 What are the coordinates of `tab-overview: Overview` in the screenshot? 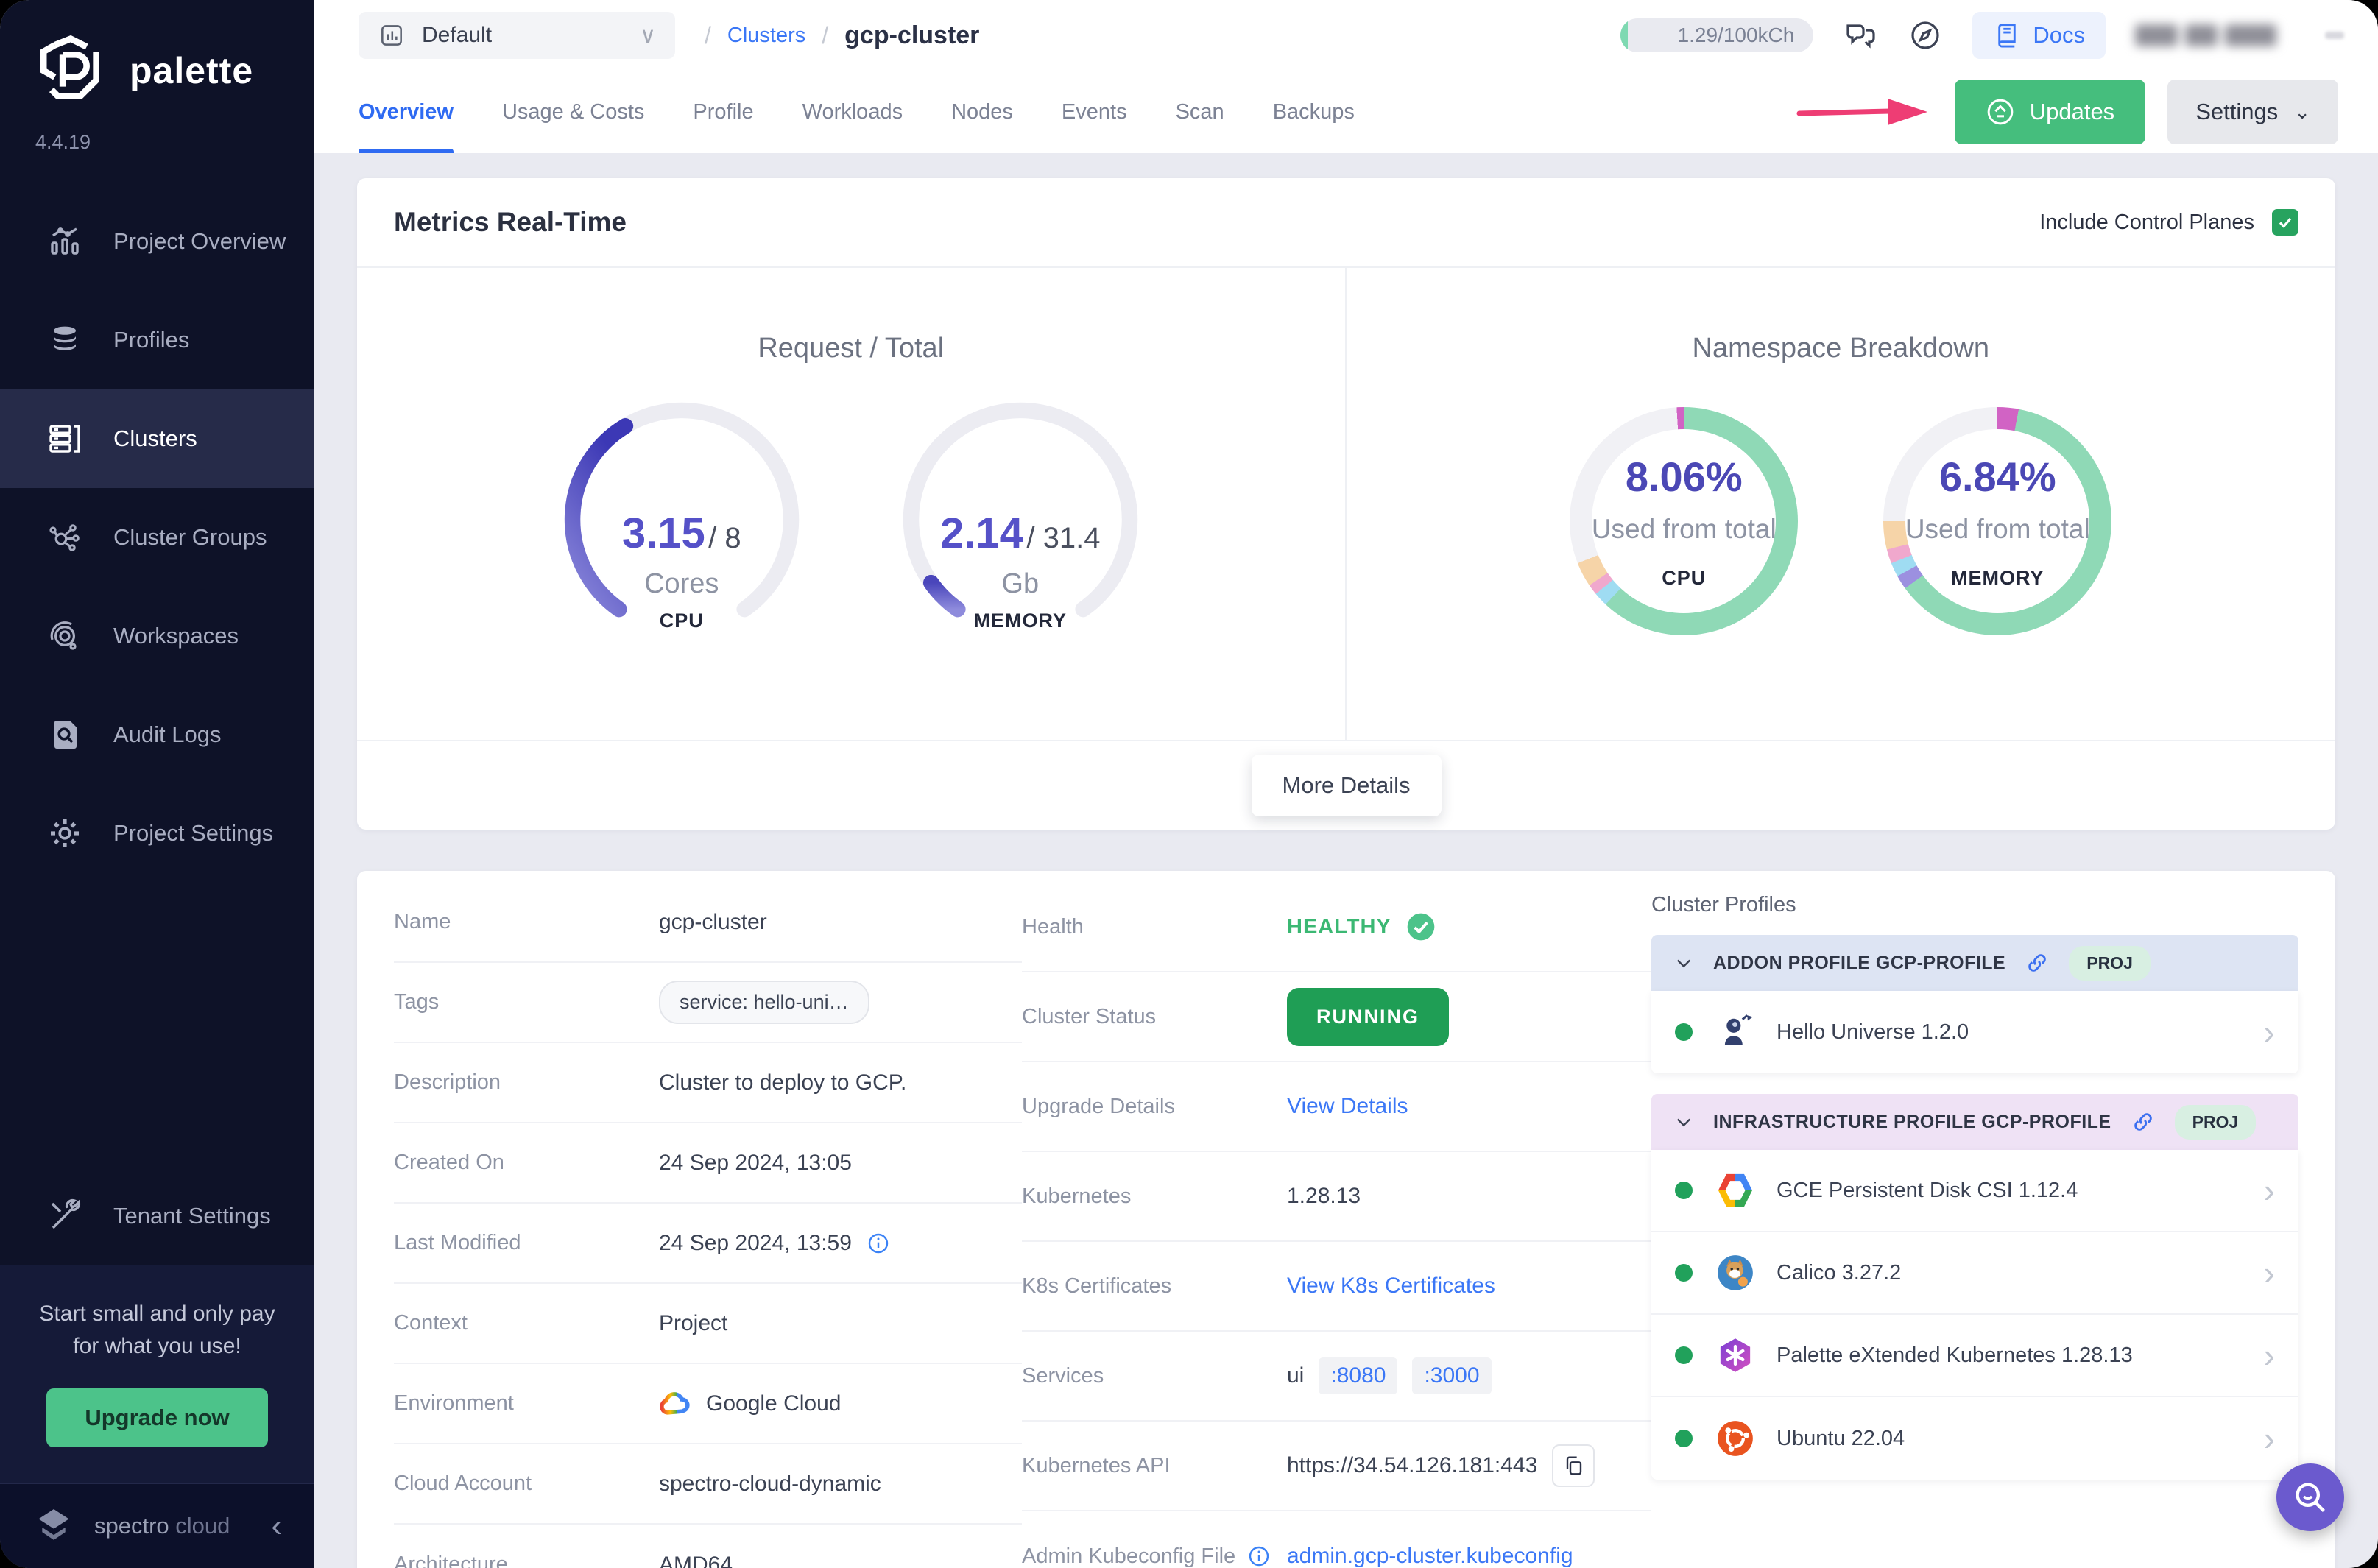 It's located at (407, 112).